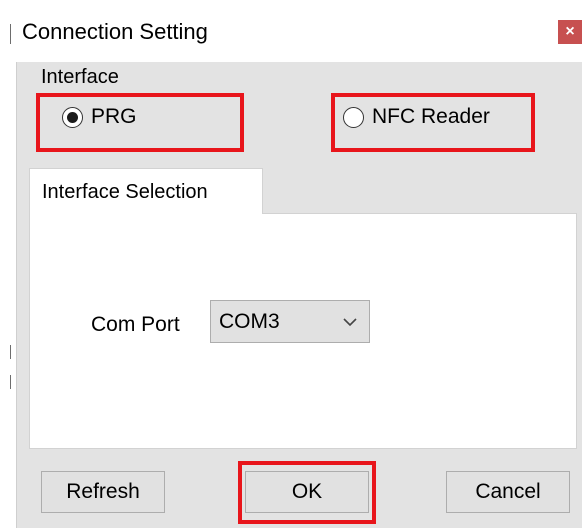 Image resolution: width=582 pixels, height=528 pixels. Describe the element at coordinates (290, 321) in the screenshot. I see `com-port-select: COM3` at that location.